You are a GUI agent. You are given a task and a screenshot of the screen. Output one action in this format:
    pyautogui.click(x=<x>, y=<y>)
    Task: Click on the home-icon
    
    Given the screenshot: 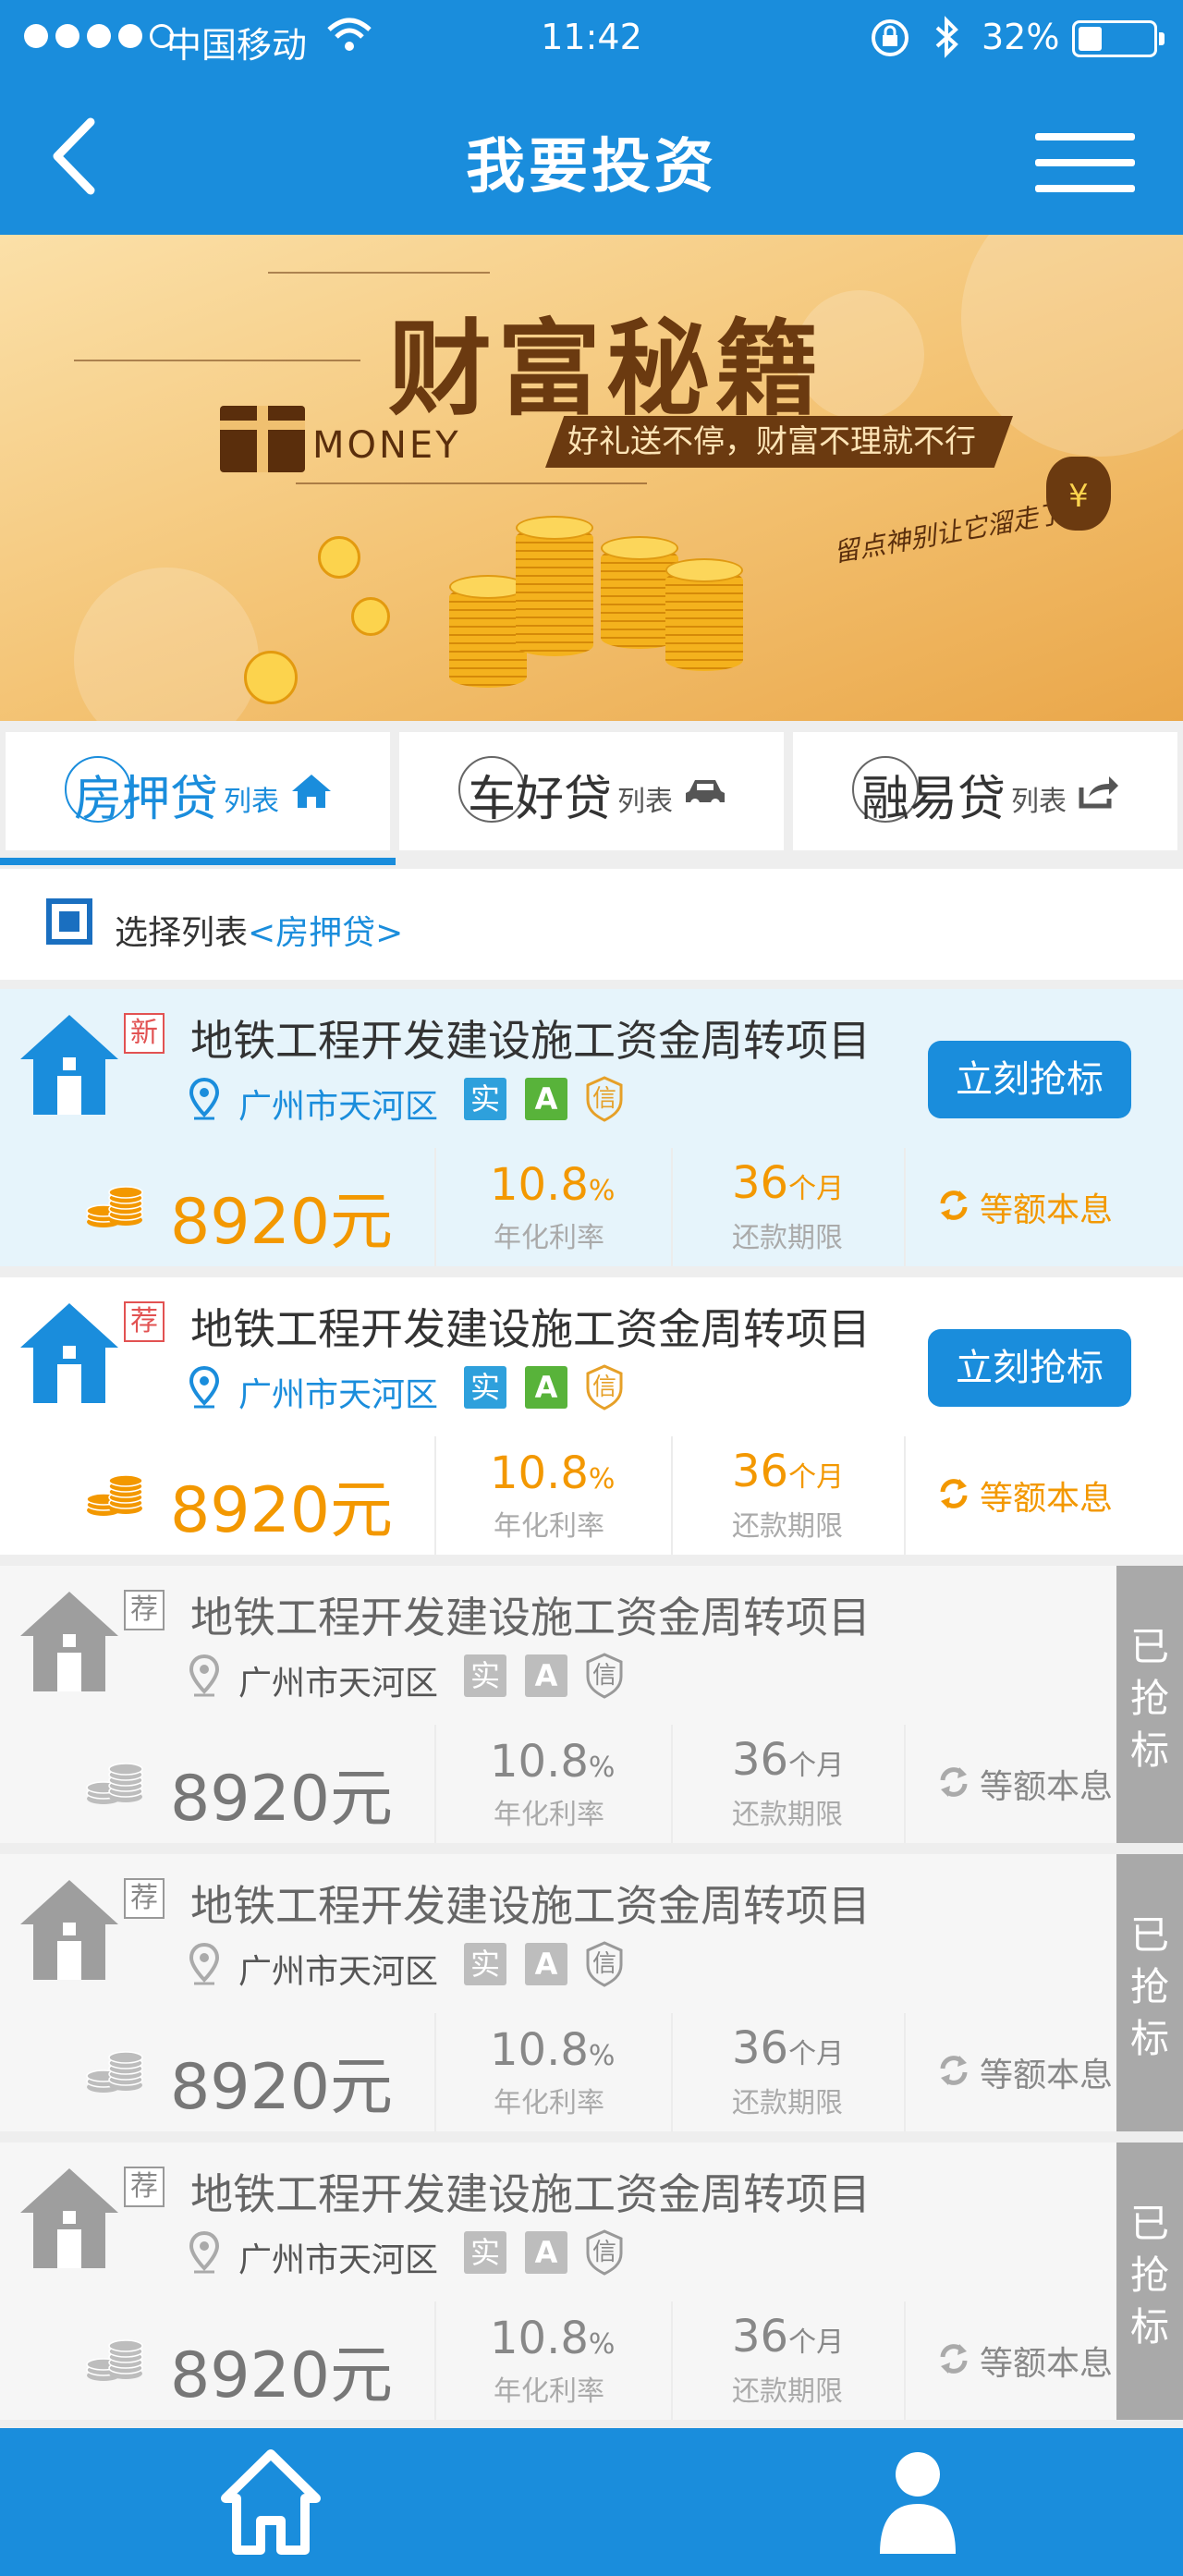 What is the action you would take?
    pyautogui.click(x=271, y=2502)
    